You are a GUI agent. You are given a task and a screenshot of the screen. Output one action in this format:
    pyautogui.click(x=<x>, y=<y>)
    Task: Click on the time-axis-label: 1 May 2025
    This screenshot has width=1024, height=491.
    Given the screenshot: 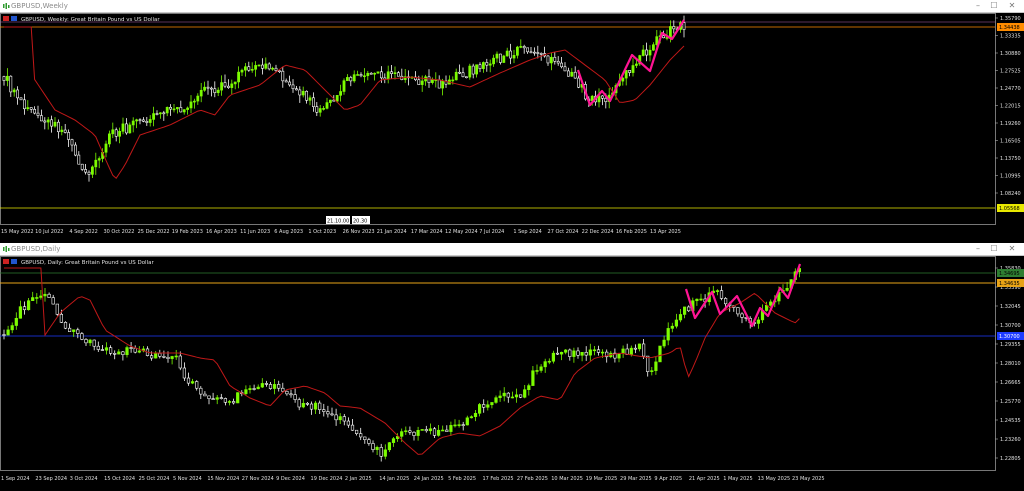 What is the action you would take?
    pyautogui.click(x=737, y=479)
    